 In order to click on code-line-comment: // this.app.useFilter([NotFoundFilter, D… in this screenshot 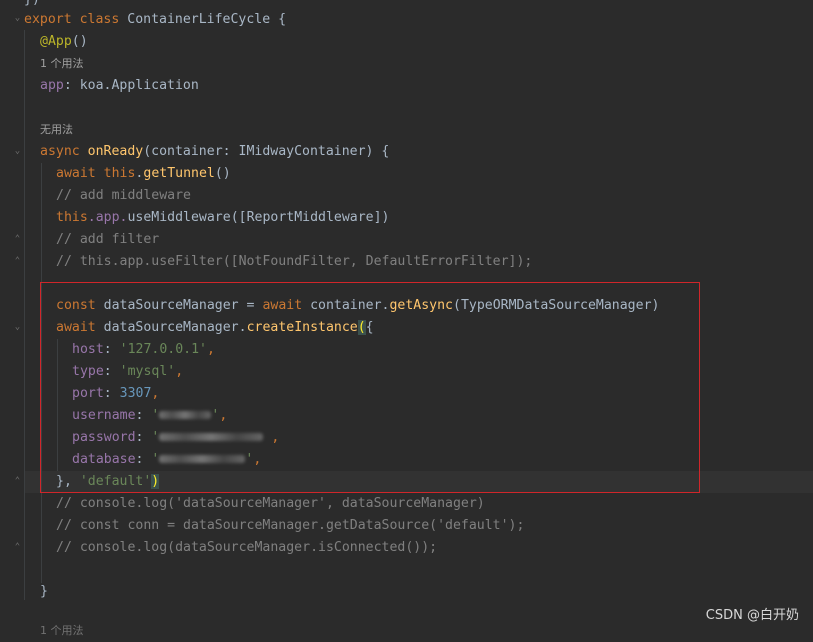, I will do `click(294, 261)`.